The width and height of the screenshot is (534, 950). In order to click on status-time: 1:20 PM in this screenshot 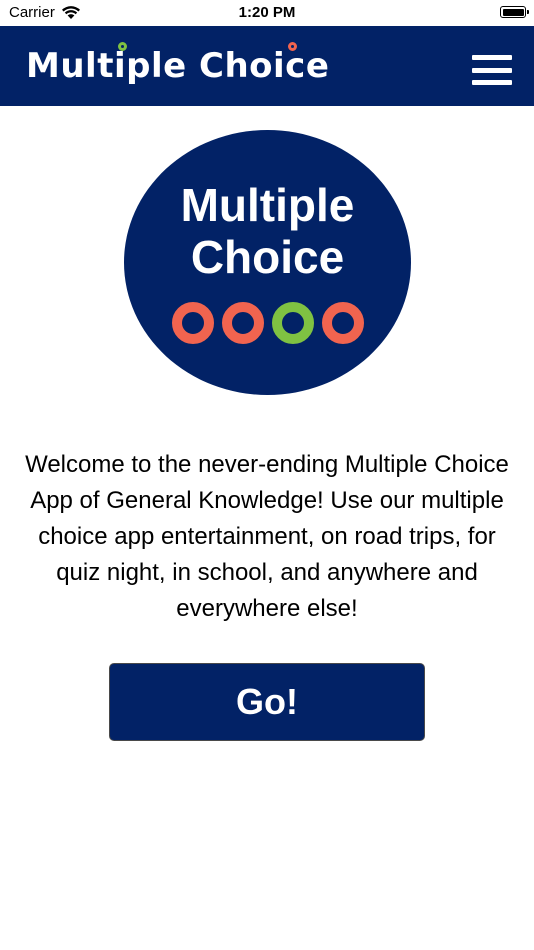, I will do `click(267, 12)`.